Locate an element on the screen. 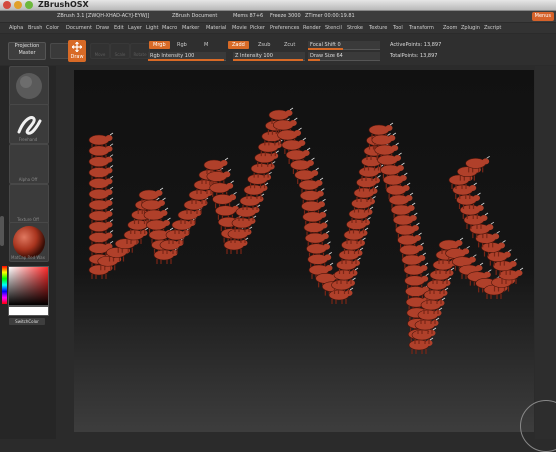 The width and height of the screenshot is (556, 452). mem-info: Mems 87+6 is located at coordinates (248, 16).